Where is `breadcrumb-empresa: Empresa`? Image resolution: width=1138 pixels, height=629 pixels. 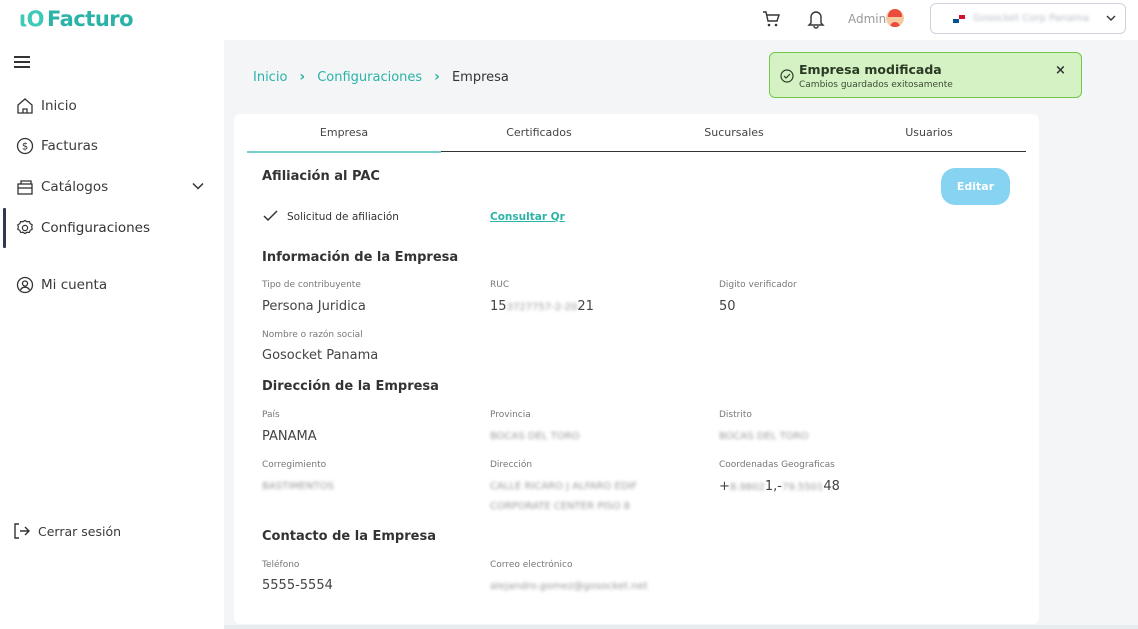 breadcrumb-empresa: Empresa is located at coordinates (480, 77).